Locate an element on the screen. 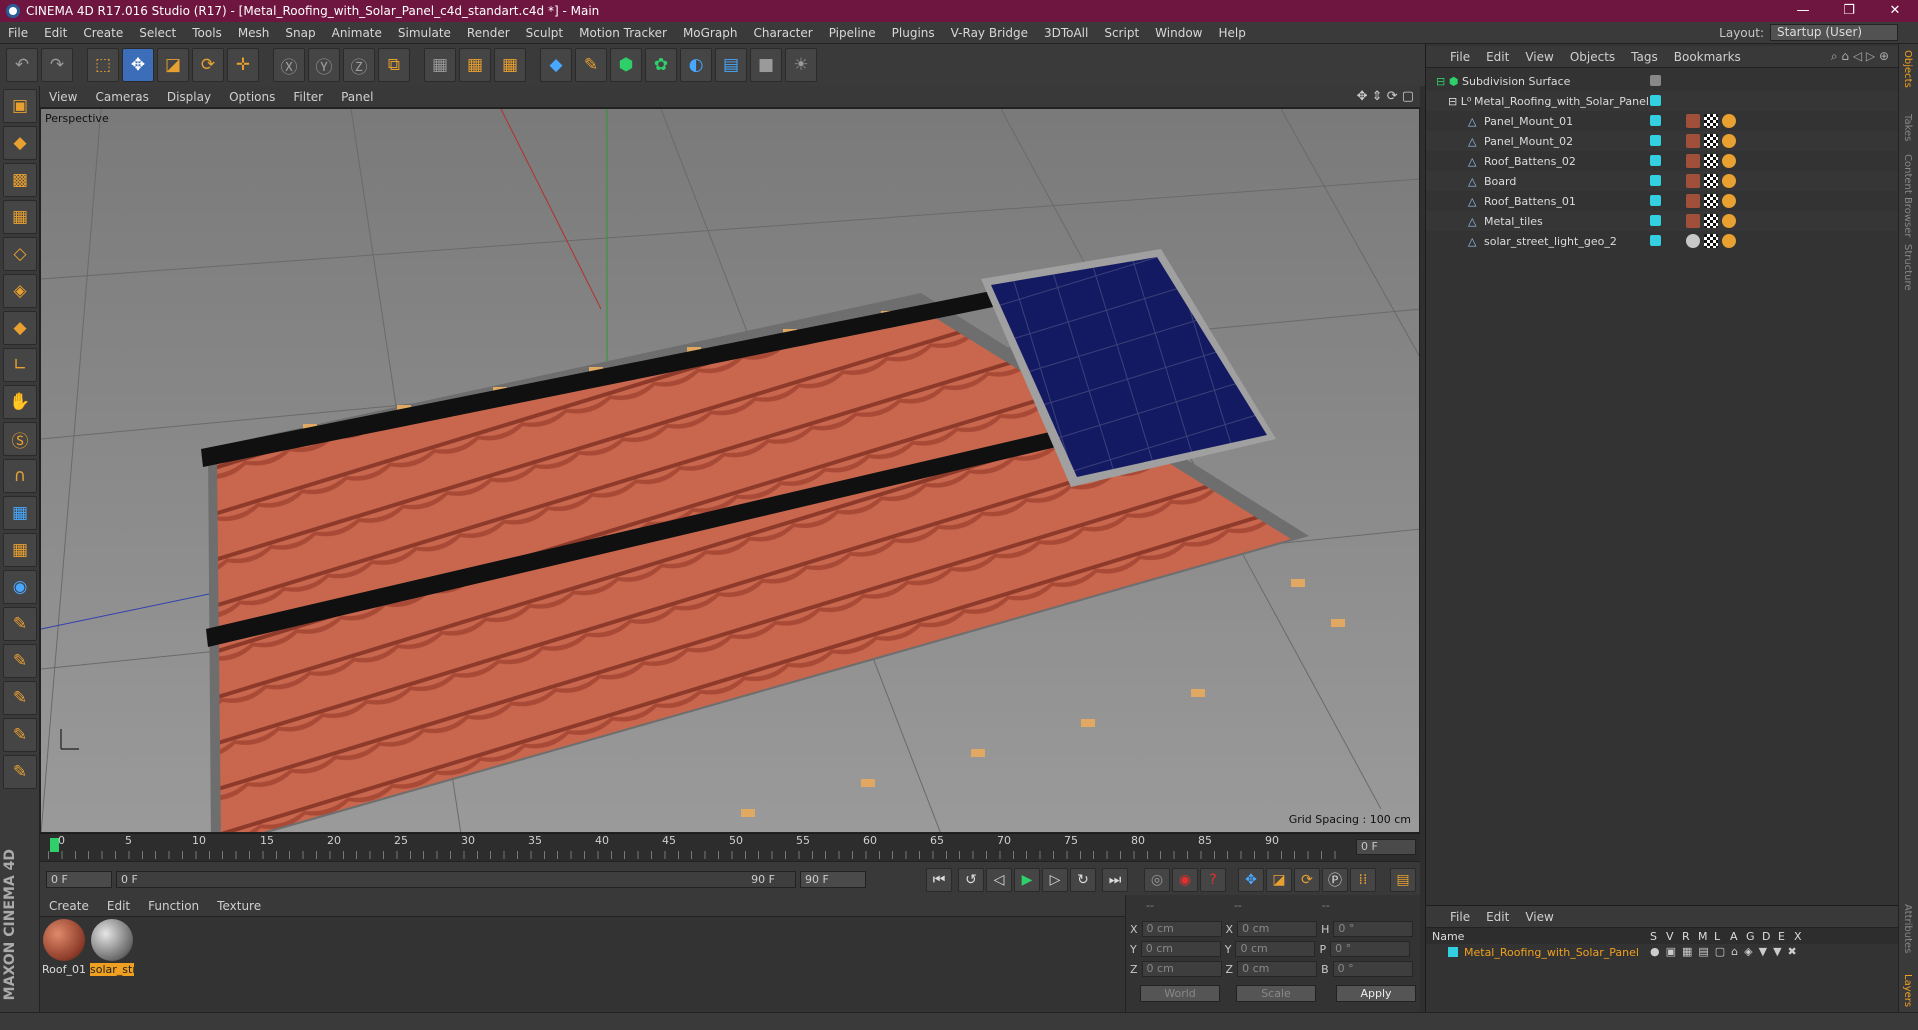 The height and width of the screenshot is (1030, 1918). menu-simulate: Simulate is located at coordinates (424, 33).